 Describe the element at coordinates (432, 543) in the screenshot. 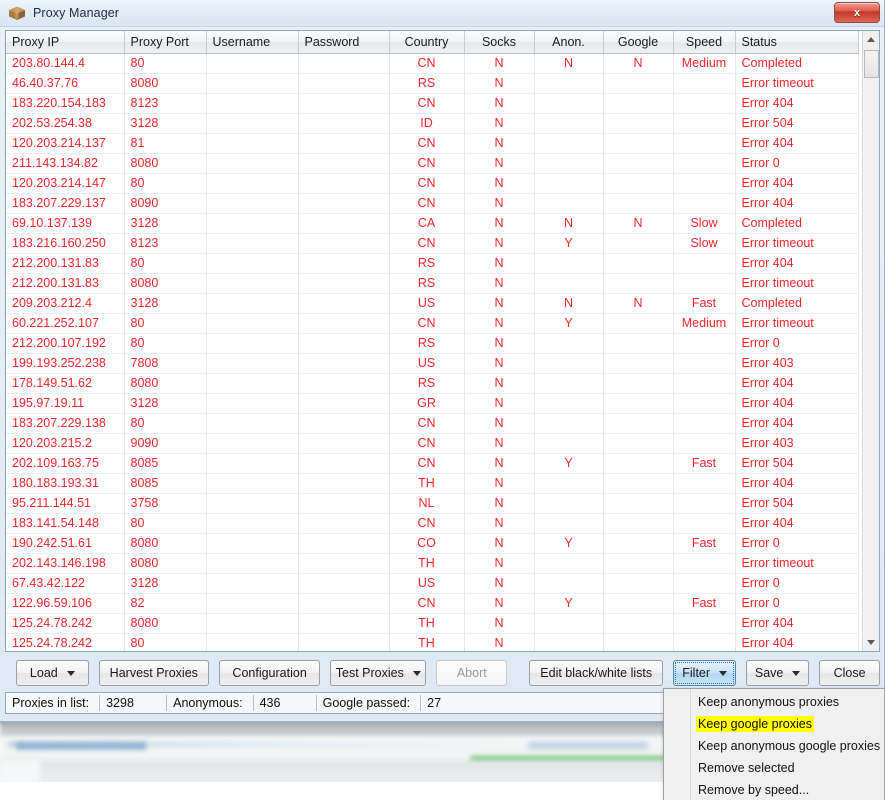

I see `table-row: 190.242.51.61 8080 CO N Y Fast Error 0` at that location.